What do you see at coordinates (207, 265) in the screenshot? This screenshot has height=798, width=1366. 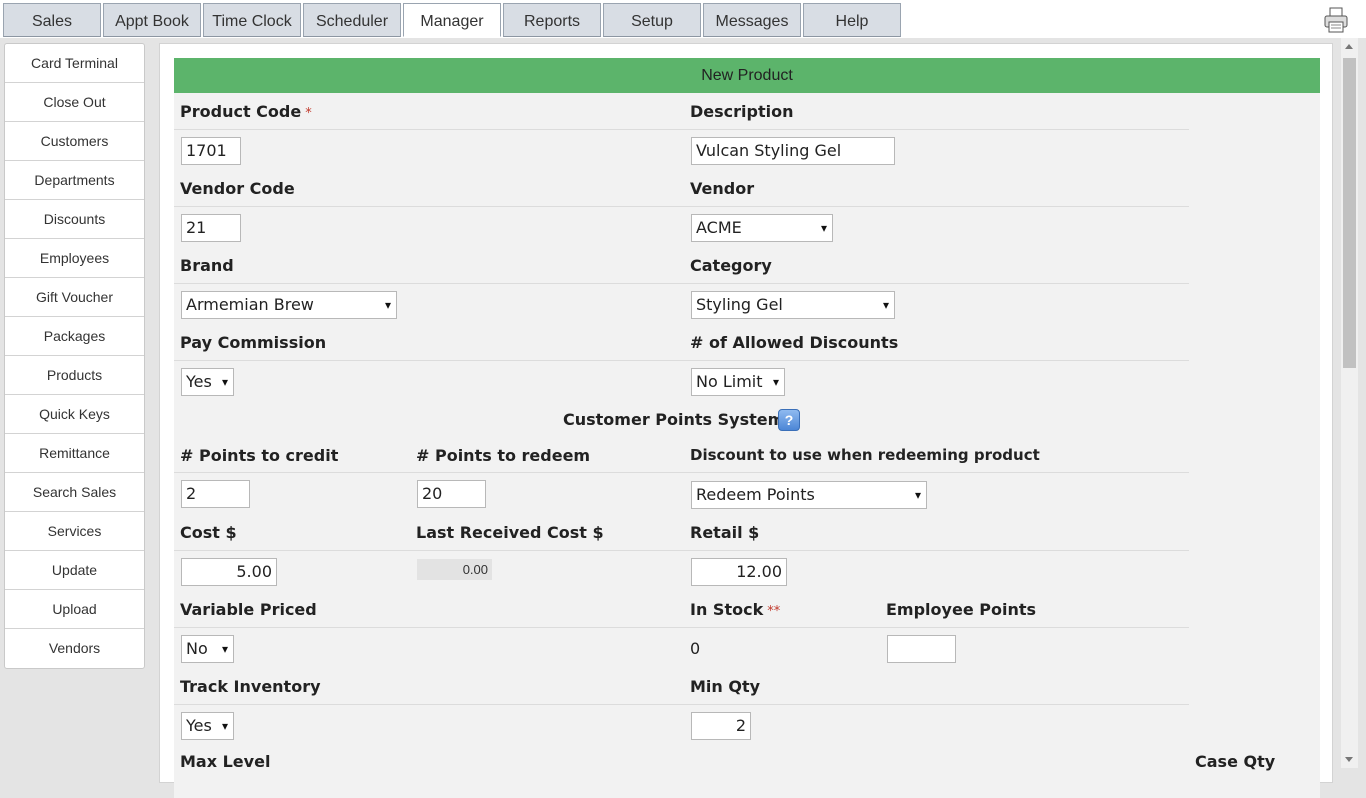 I see `brand-label: Brand` at bounding box center [207, 265].